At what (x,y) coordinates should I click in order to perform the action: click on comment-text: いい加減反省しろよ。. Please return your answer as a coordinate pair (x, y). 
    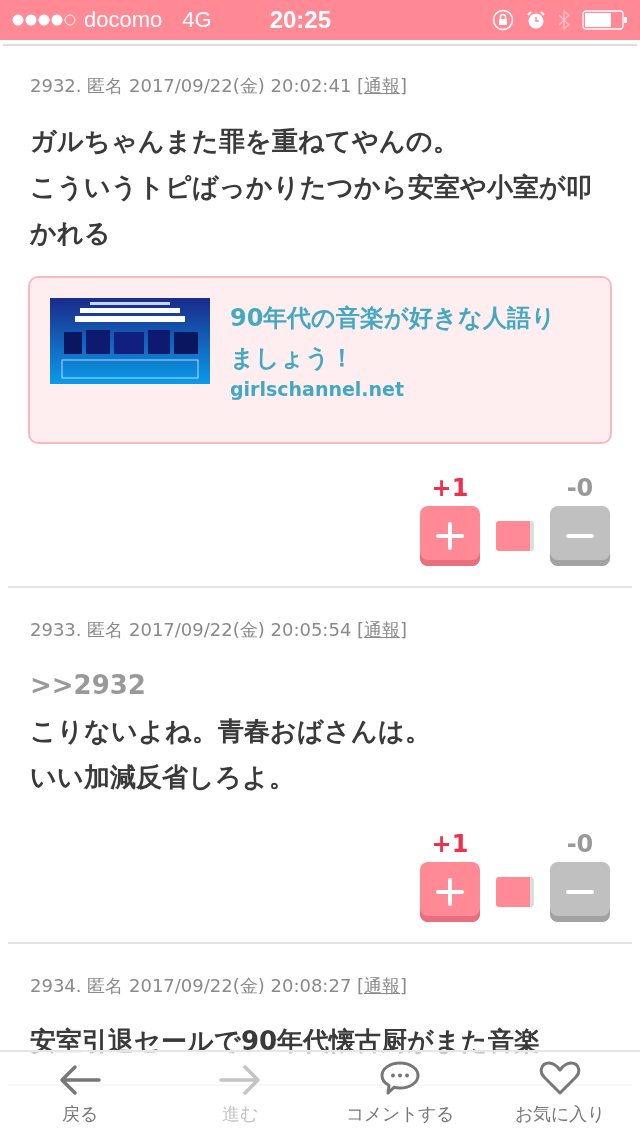
    Looking at the image, I should click on (163, 777).